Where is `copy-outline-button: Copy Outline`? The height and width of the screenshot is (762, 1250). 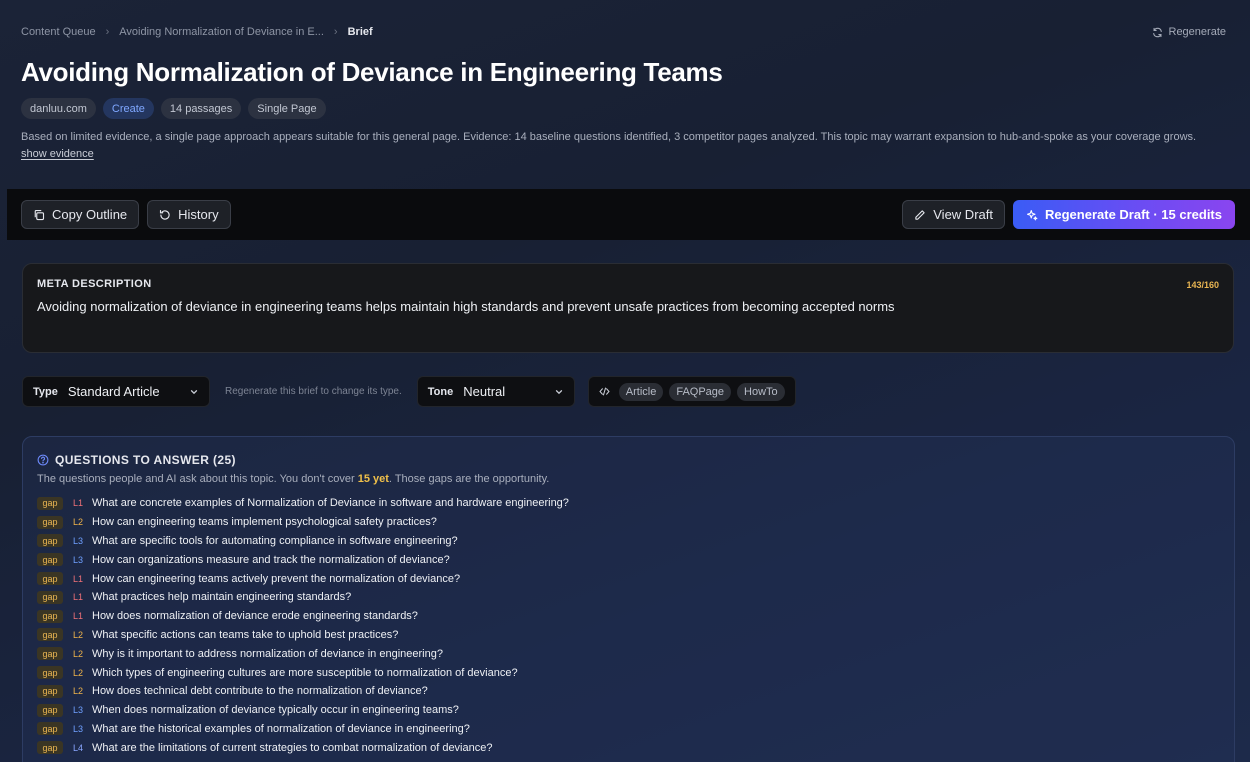 copy-outline-button: Copy Outline is located at coordinates (80, 214).